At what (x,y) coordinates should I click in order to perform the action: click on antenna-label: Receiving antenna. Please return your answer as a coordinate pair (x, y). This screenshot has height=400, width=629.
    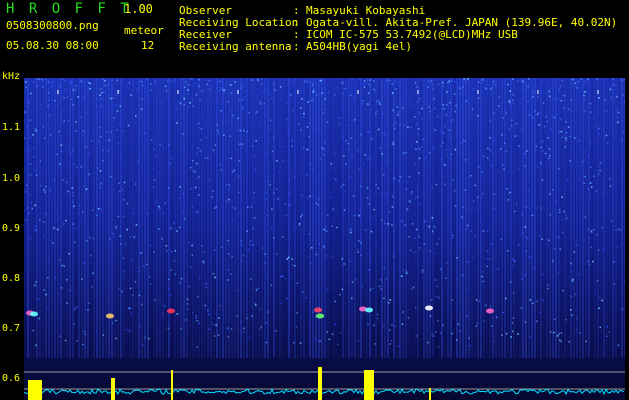
    Looking at the image, I should click on (235, 46).